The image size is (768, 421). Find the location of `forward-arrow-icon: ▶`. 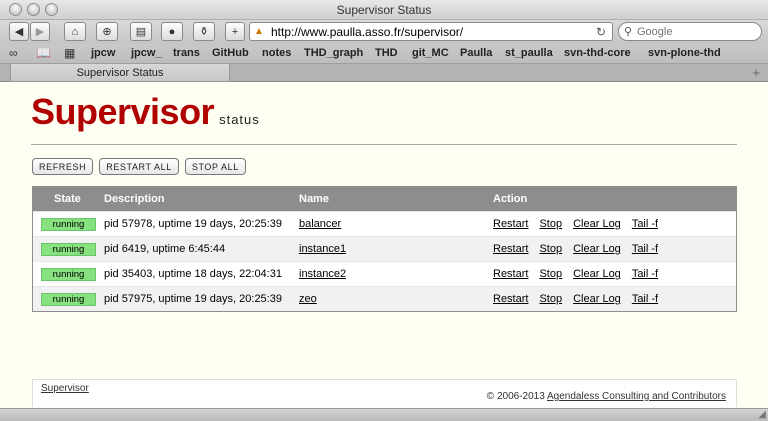

forward-arrow-icon: ▶ is located at coordinates (40, 32).